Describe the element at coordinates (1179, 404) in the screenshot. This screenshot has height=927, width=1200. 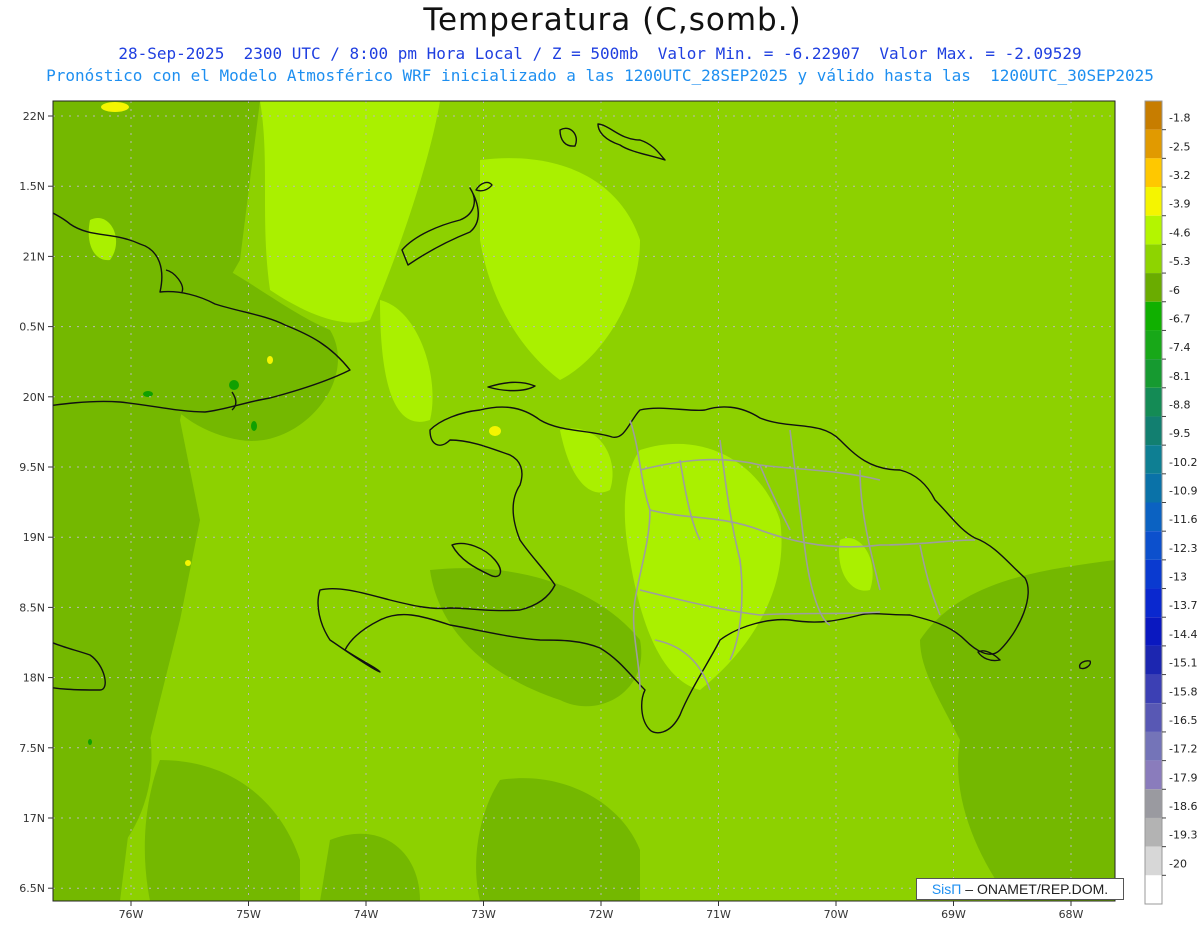
I see `colorbar-label: -8.8` at that location.